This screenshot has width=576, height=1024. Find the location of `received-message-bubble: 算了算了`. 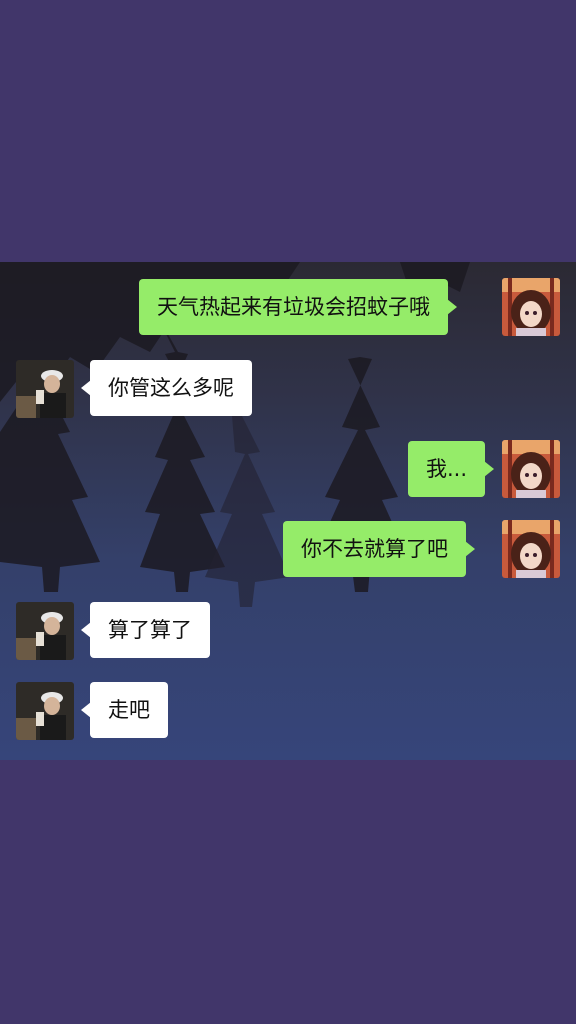

received-message-bubble: 算了算了 is located at coordinates (145, 630).